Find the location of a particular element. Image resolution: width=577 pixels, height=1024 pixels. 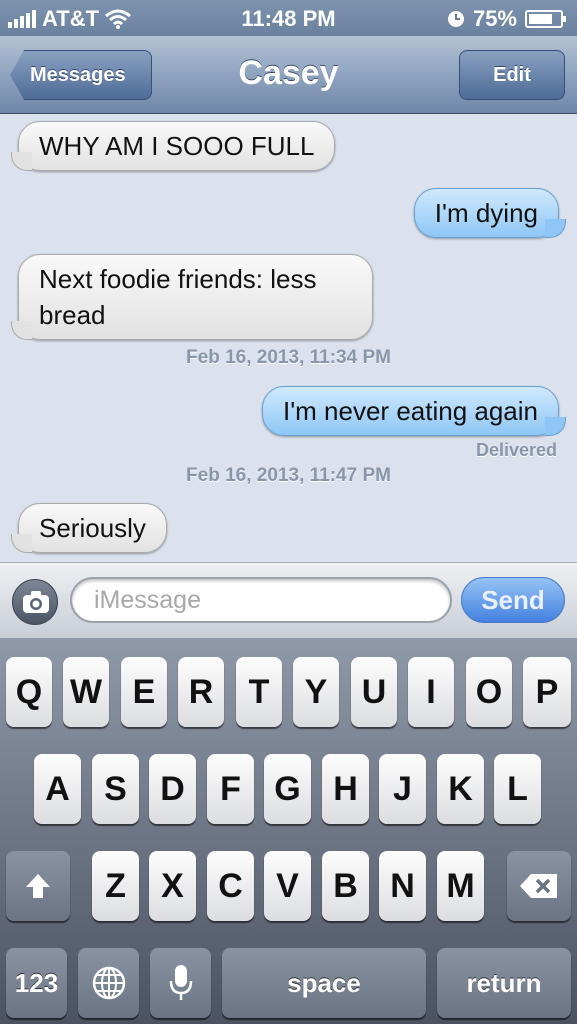

key-h: H is located at coordinates (345, 789).